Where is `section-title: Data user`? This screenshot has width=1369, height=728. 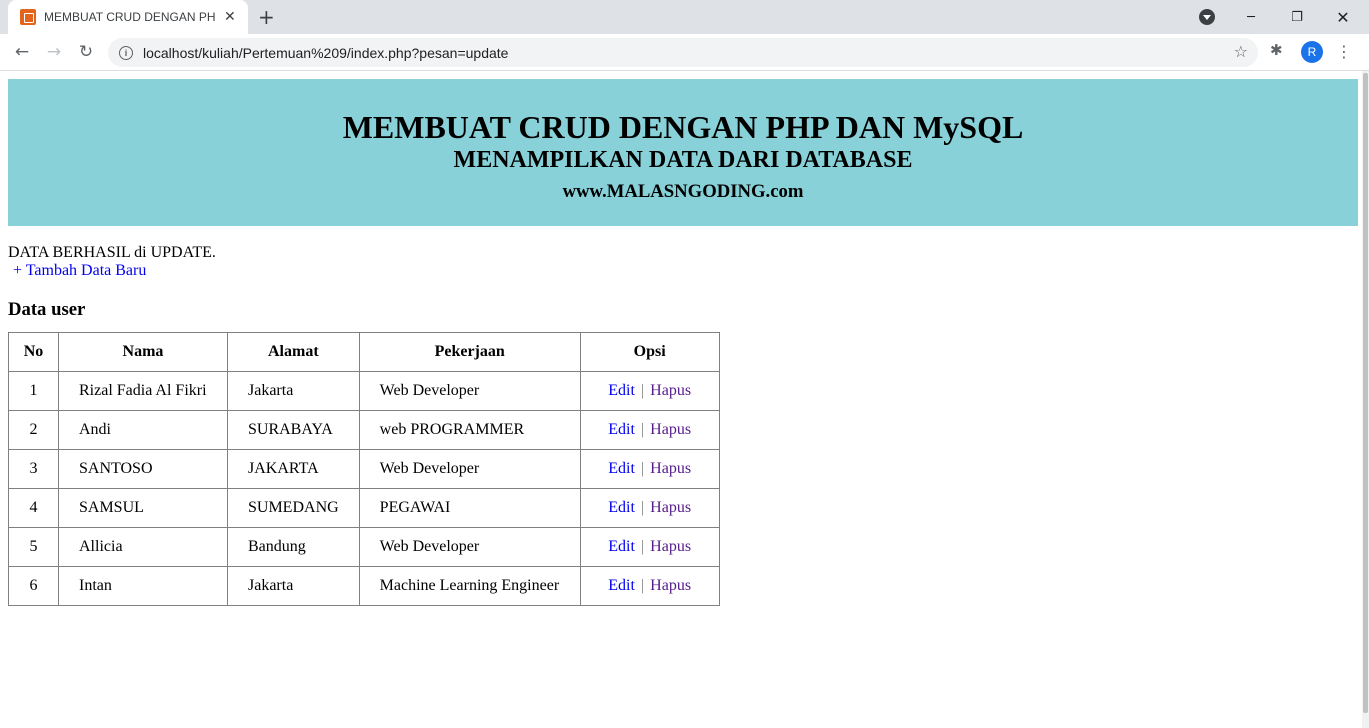 section-title: Data user is located at coordinates (47, 309).